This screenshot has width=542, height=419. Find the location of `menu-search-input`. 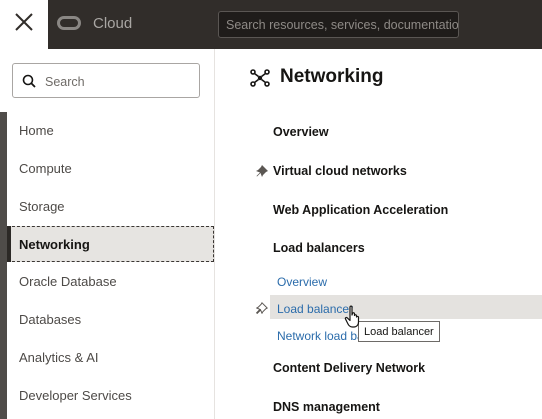

menu-search-input is located at coordinates (120, 82).